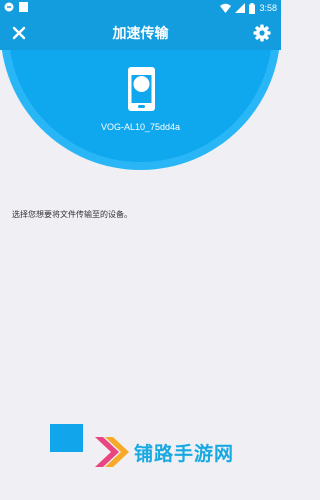 The height and width of the screenshot is (500, 320). Describe the element at coordinates (268, 8) in the screenshot. I see `status-time: 3:58` at that location.